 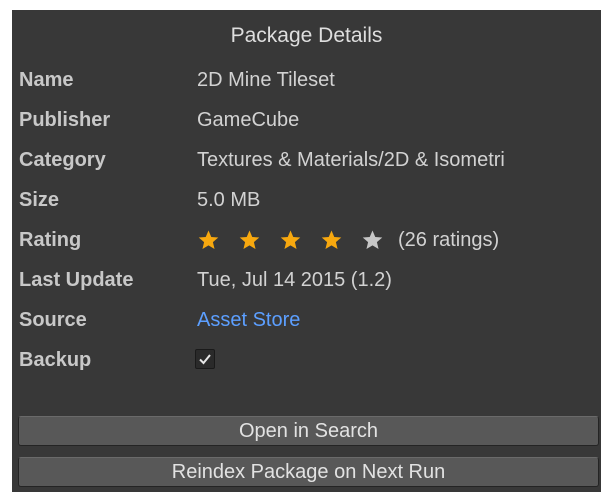 I want to click on source-link: Asset Store, so click(x=248, y=320).